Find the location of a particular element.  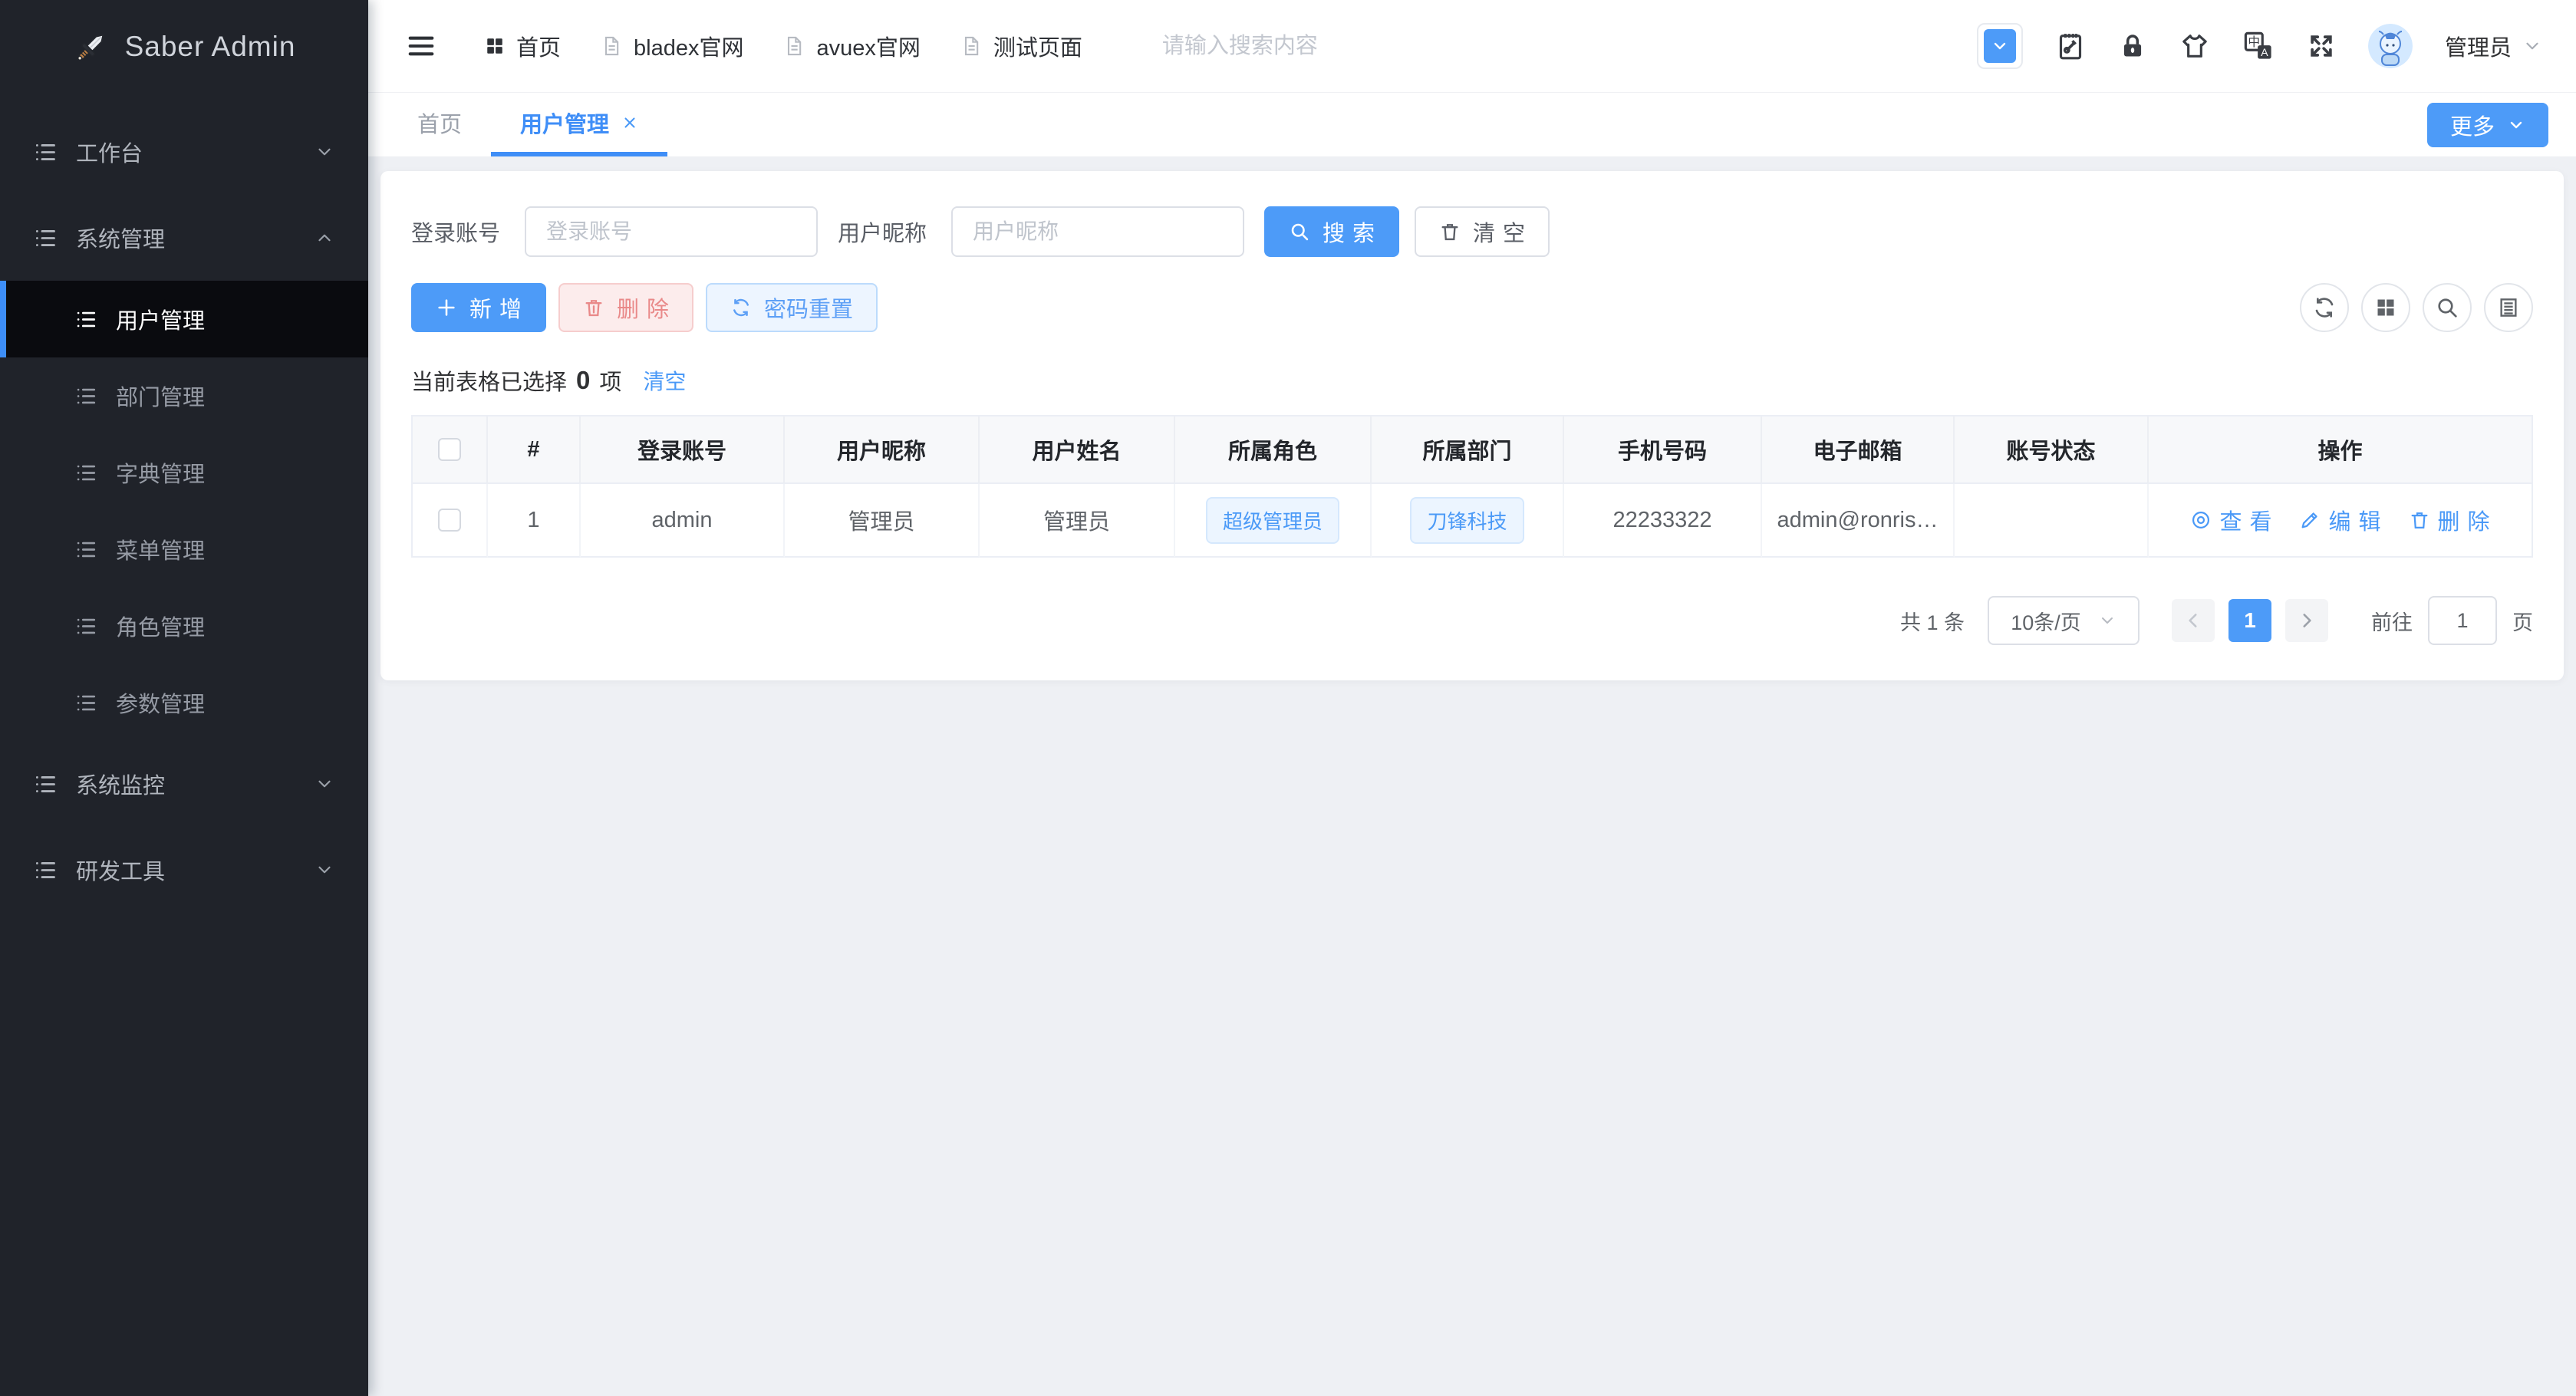

edit-link: 编辑 is located at coordinates (2339, 520).